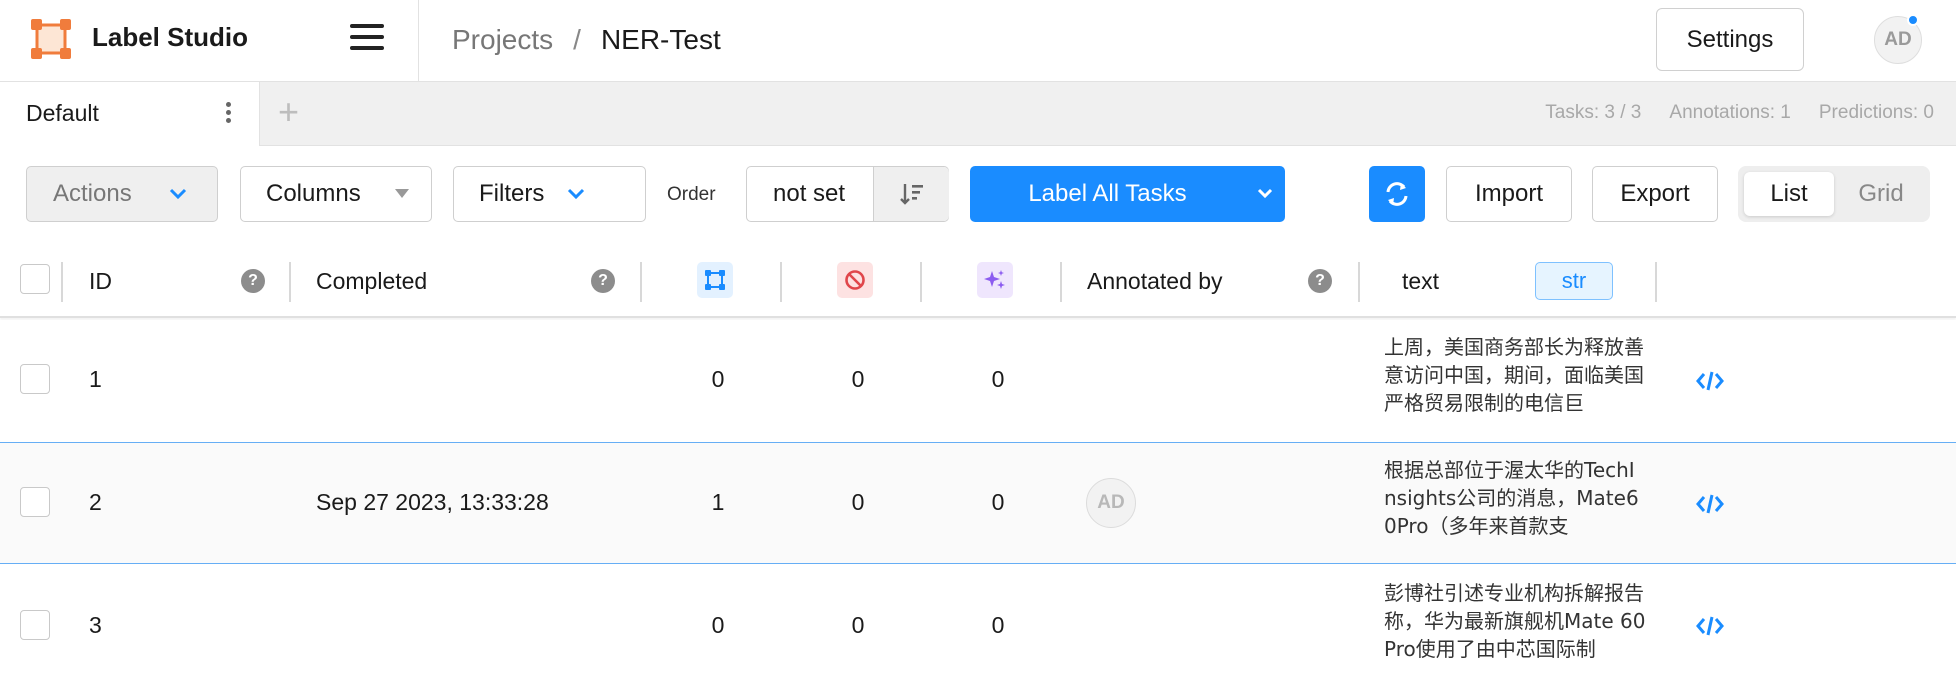  I want to click on order-value: not set, so click(809, 193).